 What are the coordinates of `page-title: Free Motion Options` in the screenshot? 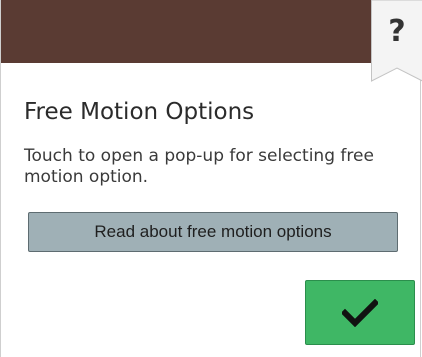 It's located at (139, 112).